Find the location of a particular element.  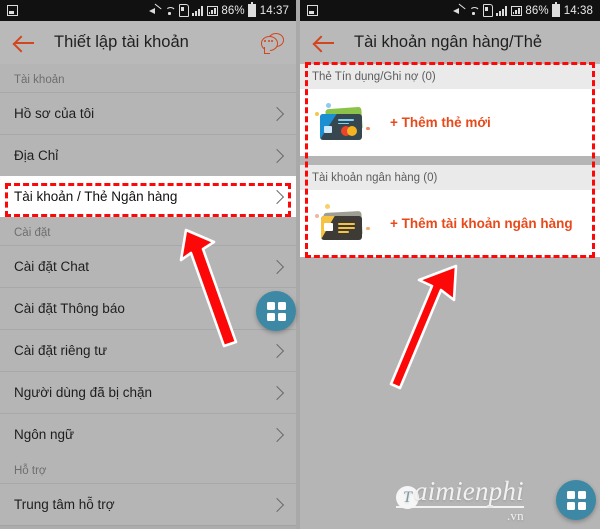

grid-apps-fab-right is located at coordinates (576, 500).